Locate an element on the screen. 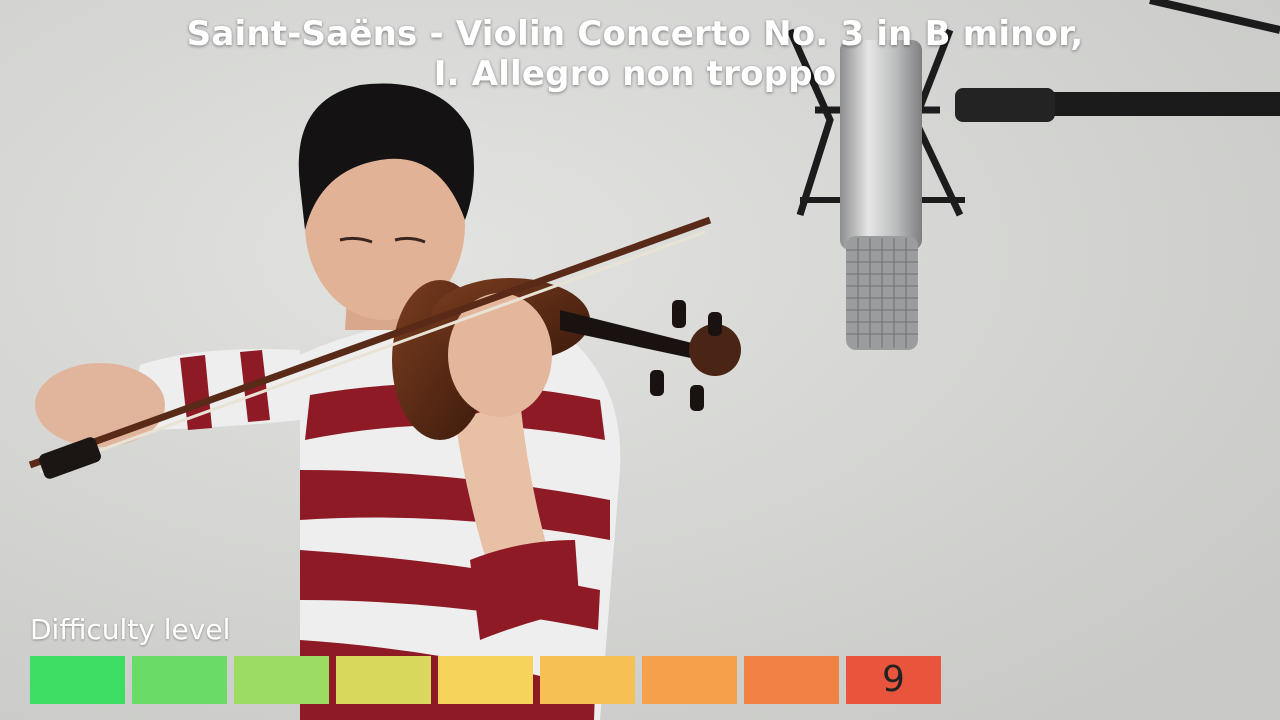 The width and height of the screenshot is (1280, 720). difficulty-segment-current: 9 is located at coordinates (893, 680).